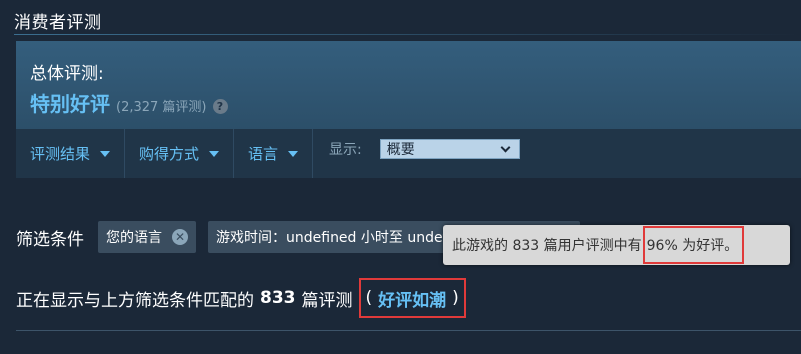 Image resolution: width=801 pixels, height=354 pixels. I want to click on section-title: 消费者评测, so click(58, 23).